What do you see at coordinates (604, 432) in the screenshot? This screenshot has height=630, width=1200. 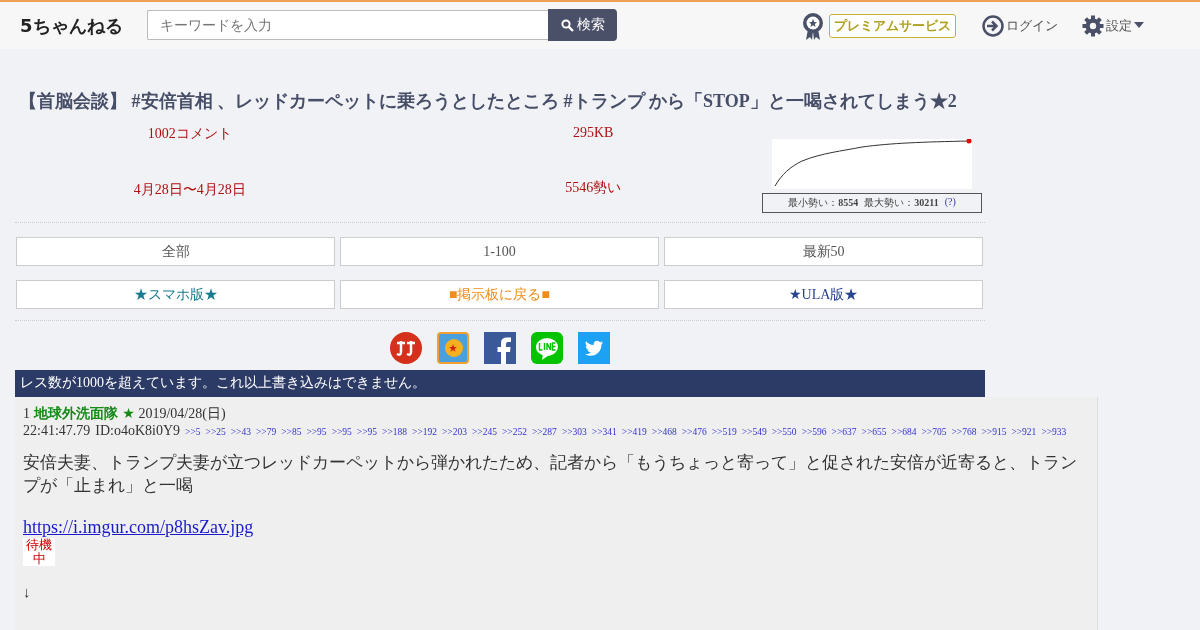 I see `reply-link: >>341` at bounding box center [604, 432].